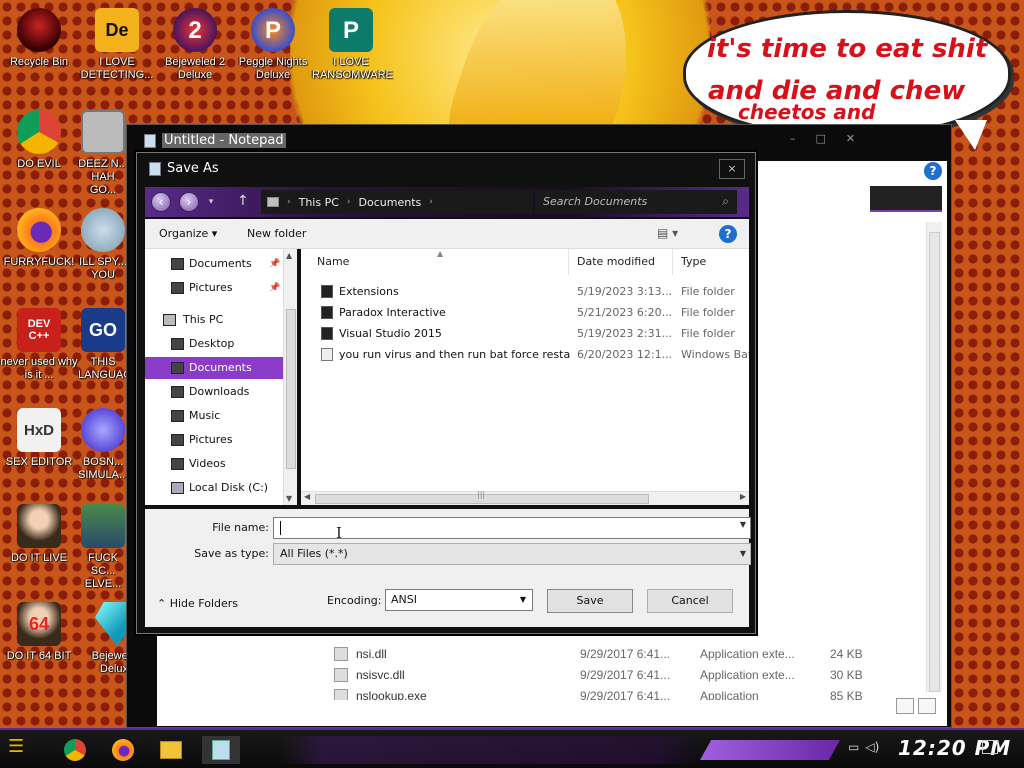  I want to click on start-button: ☰, so click(23, 750).